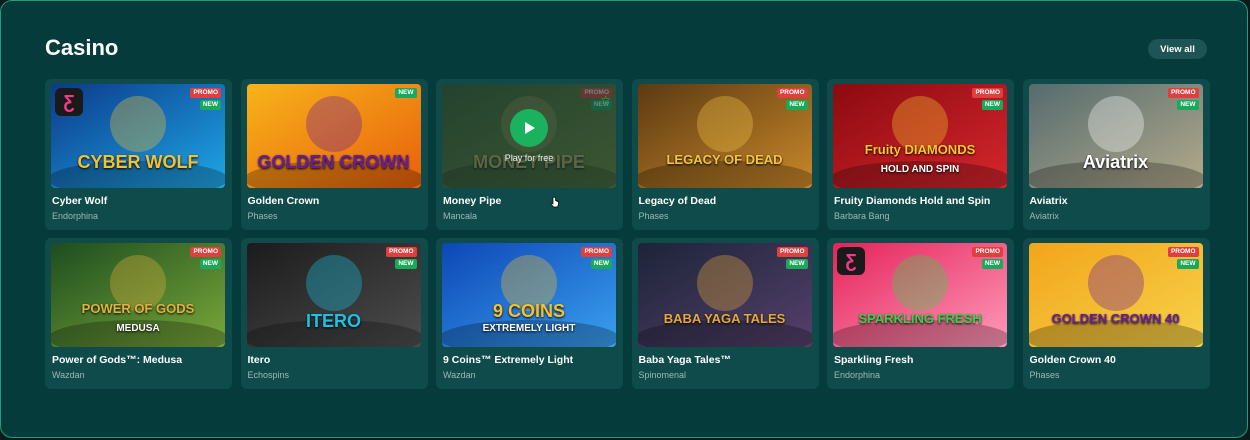 This screenshot has height=440, width=1250. I want to click on thumbnail-title: CYBER WOLF, so click(138, 162).